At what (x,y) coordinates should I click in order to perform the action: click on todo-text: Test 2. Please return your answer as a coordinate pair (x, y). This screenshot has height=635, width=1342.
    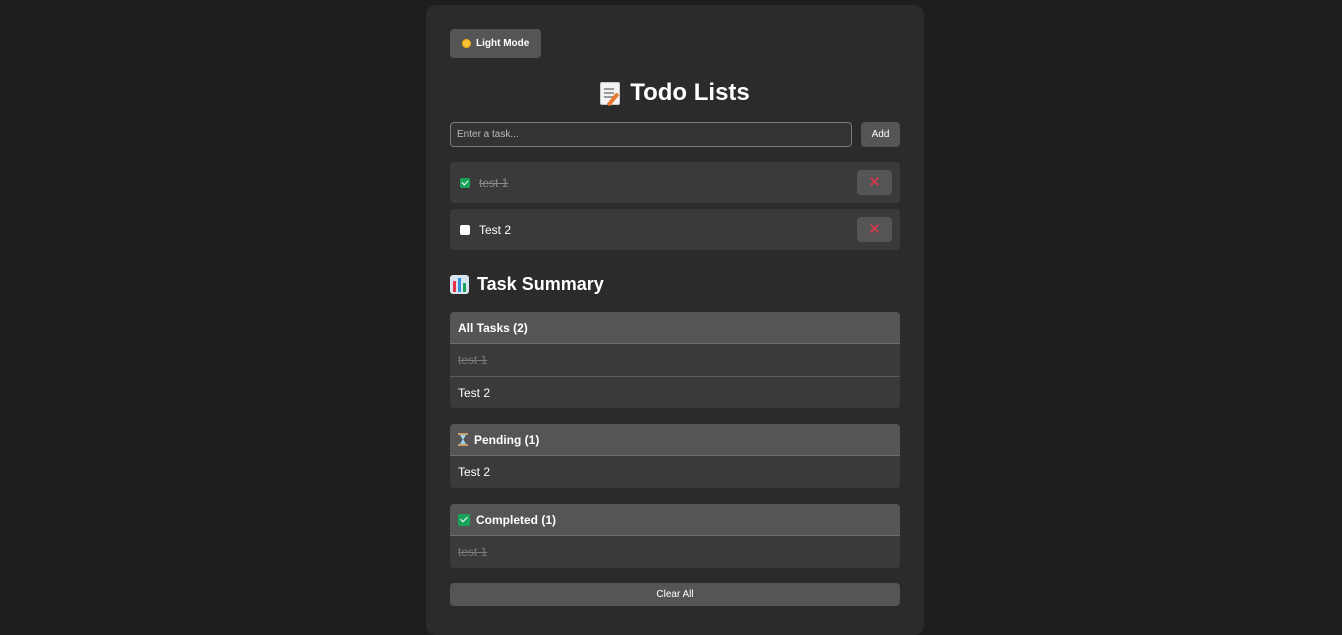
    Looking at the image, I should click on (495, 229).